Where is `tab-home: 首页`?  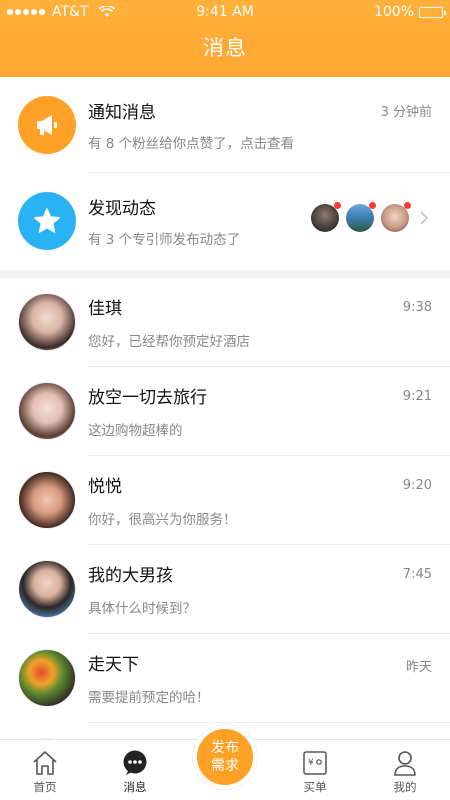
tab-home: 首页 is located at coordinates (45, 770).